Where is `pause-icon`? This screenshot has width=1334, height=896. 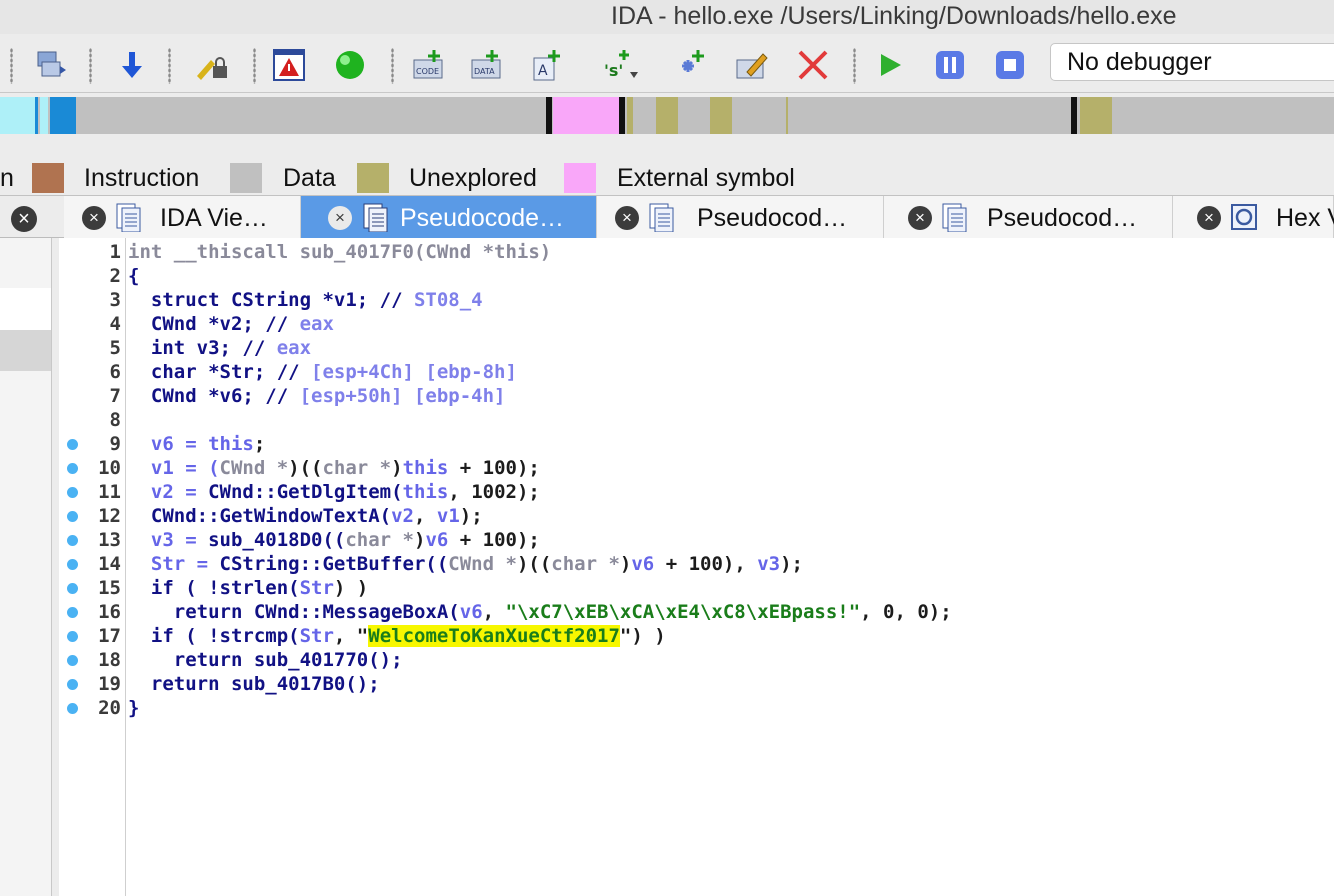 pause-icon is located at coordinates (950, 65).